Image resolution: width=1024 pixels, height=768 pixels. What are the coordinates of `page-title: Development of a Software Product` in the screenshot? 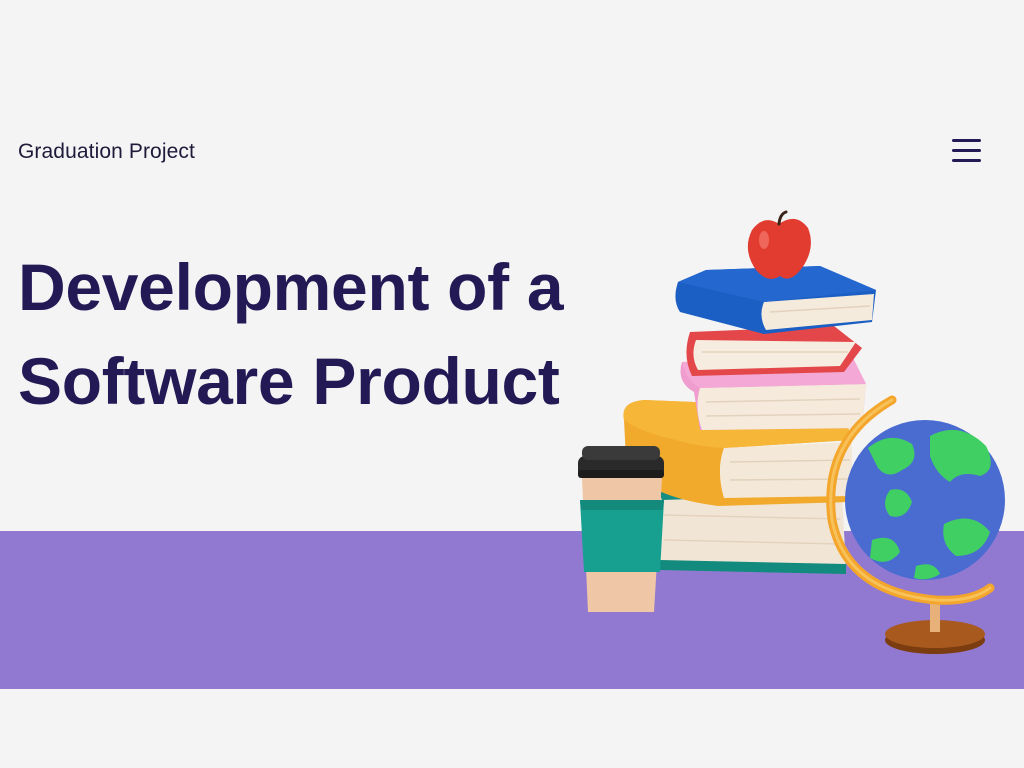 It's located at (328, 334).